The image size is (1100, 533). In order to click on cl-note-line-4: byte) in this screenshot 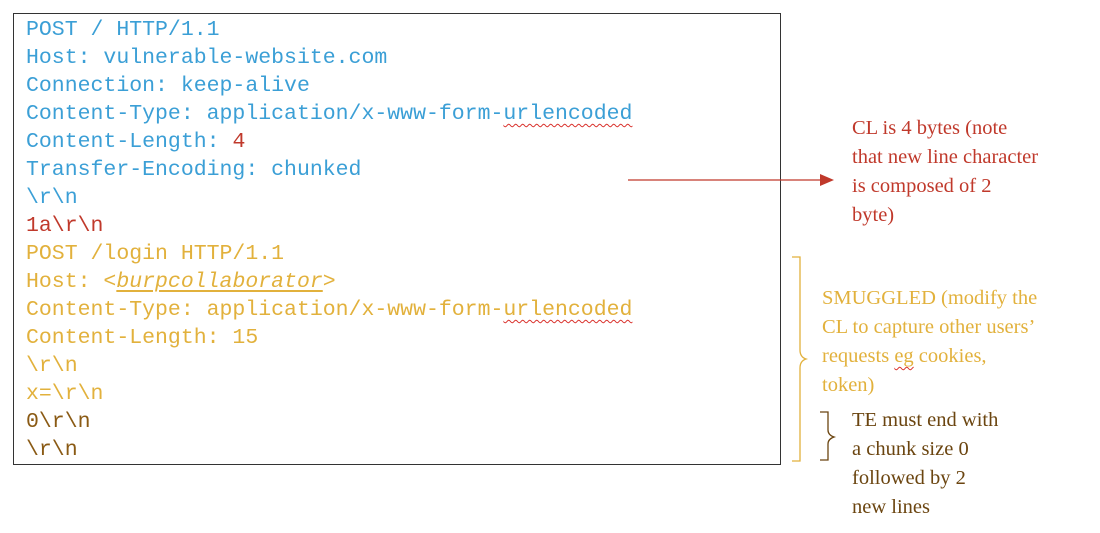, I will do `click(873, 215)`.